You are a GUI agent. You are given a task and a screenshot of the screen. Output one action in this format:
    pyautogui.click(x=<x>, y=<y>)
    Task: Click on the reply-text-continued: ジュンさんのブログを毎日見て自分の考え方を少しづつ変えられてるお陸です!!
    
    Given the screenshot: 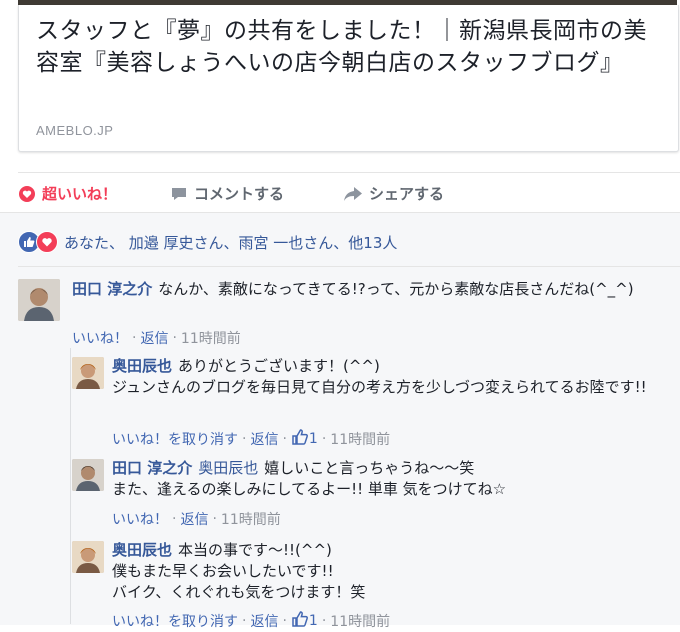 What is the action you would take?
    pyautogui.click(x=379, y=387)
    